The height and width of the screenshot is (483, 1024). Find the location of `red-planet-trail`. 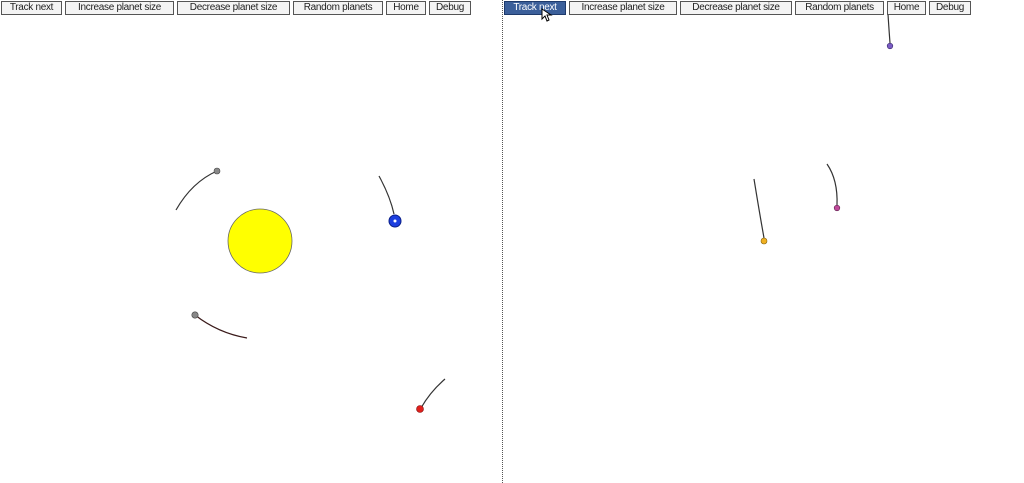

red-planet-trail is located at coordinates (433, 393).